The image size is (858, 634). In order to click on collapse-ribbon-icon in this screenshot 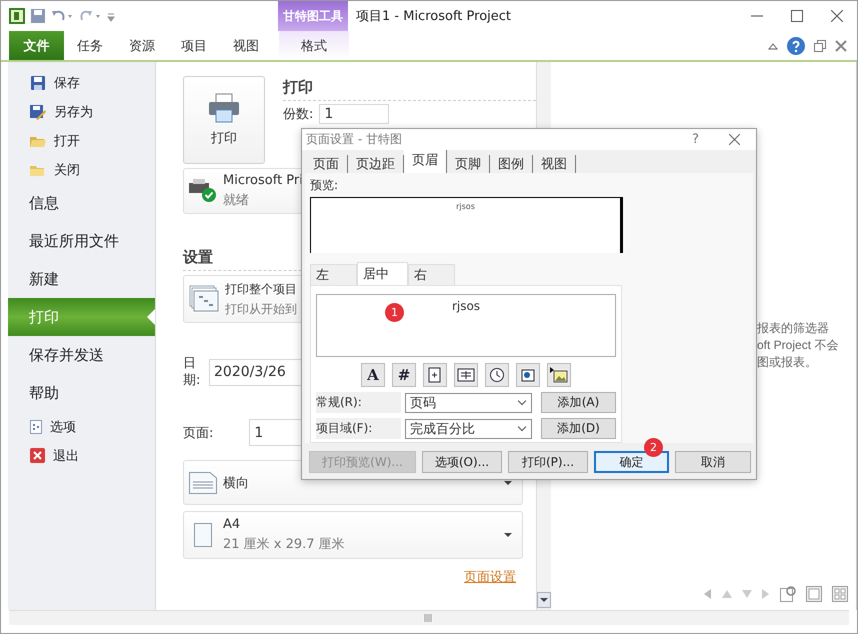, I will do `click(773, 46)`.